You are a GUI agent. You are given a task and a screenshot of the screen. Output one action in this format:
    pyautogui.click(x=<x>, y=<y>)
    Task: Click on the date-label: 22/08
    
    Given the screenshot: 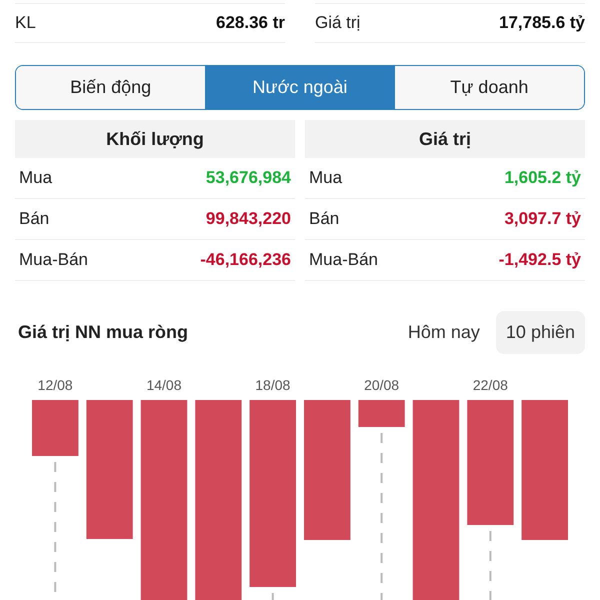 What is the action you would take?
    pyautogui.click(x=490, y=385)
    